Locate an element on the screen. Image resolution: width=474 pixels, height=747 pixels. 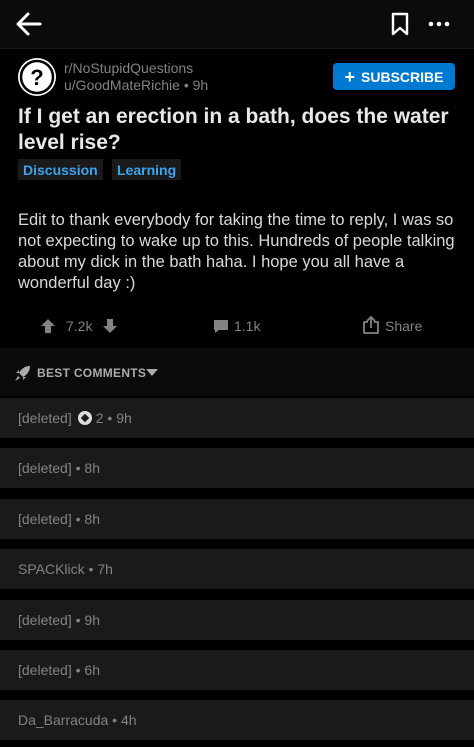
subreddit-avatar: ? is located at coordinates (37, 77).